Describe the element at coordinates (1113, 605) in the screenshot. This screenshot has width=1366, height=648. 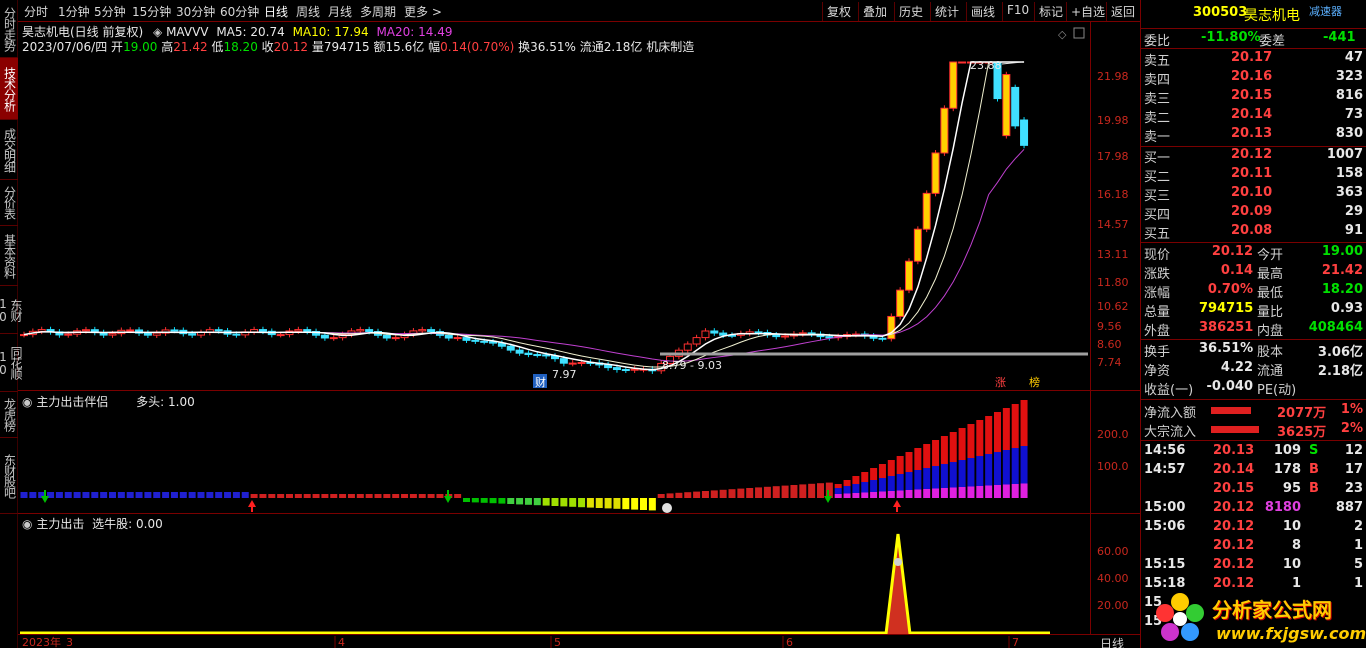
I see `ind2-tick: 20.00` at that location.